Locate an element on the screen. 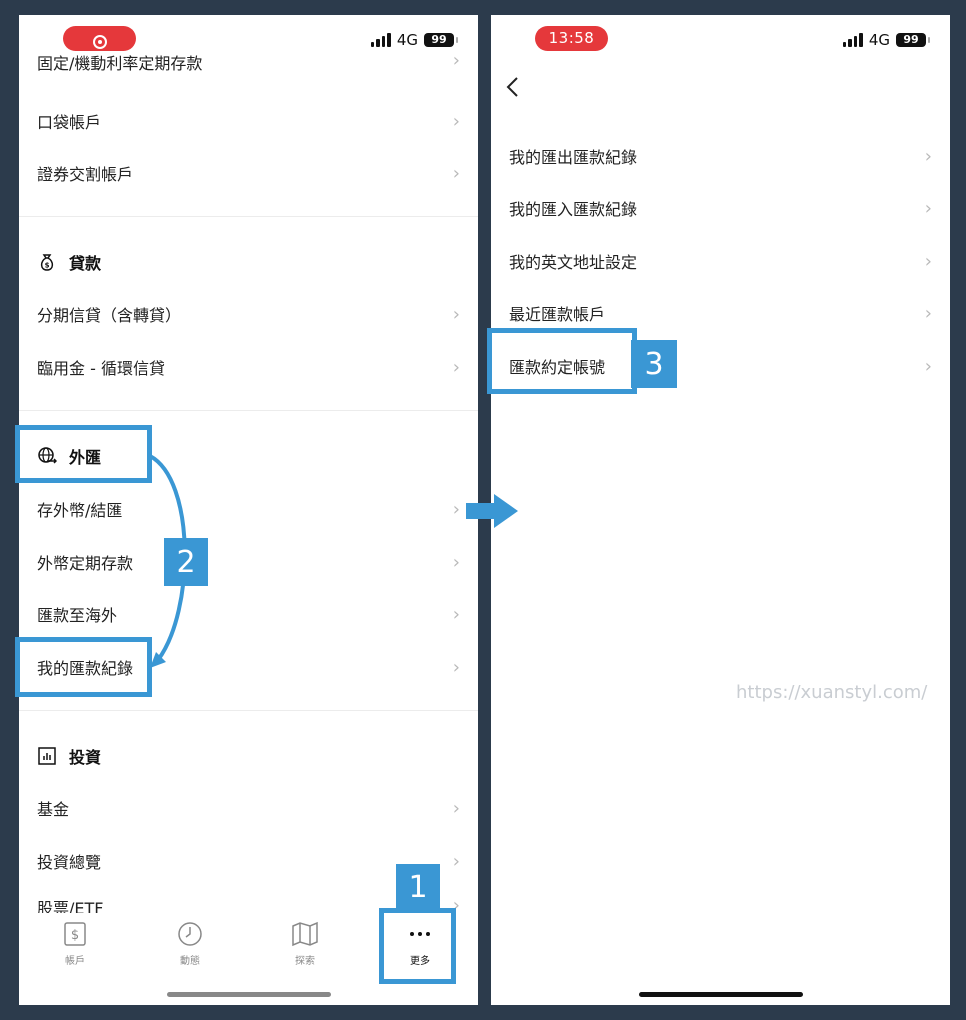 This screenshot has width=966, height=1020. flow-arrow-overlay is located at coordinates (333, 561).